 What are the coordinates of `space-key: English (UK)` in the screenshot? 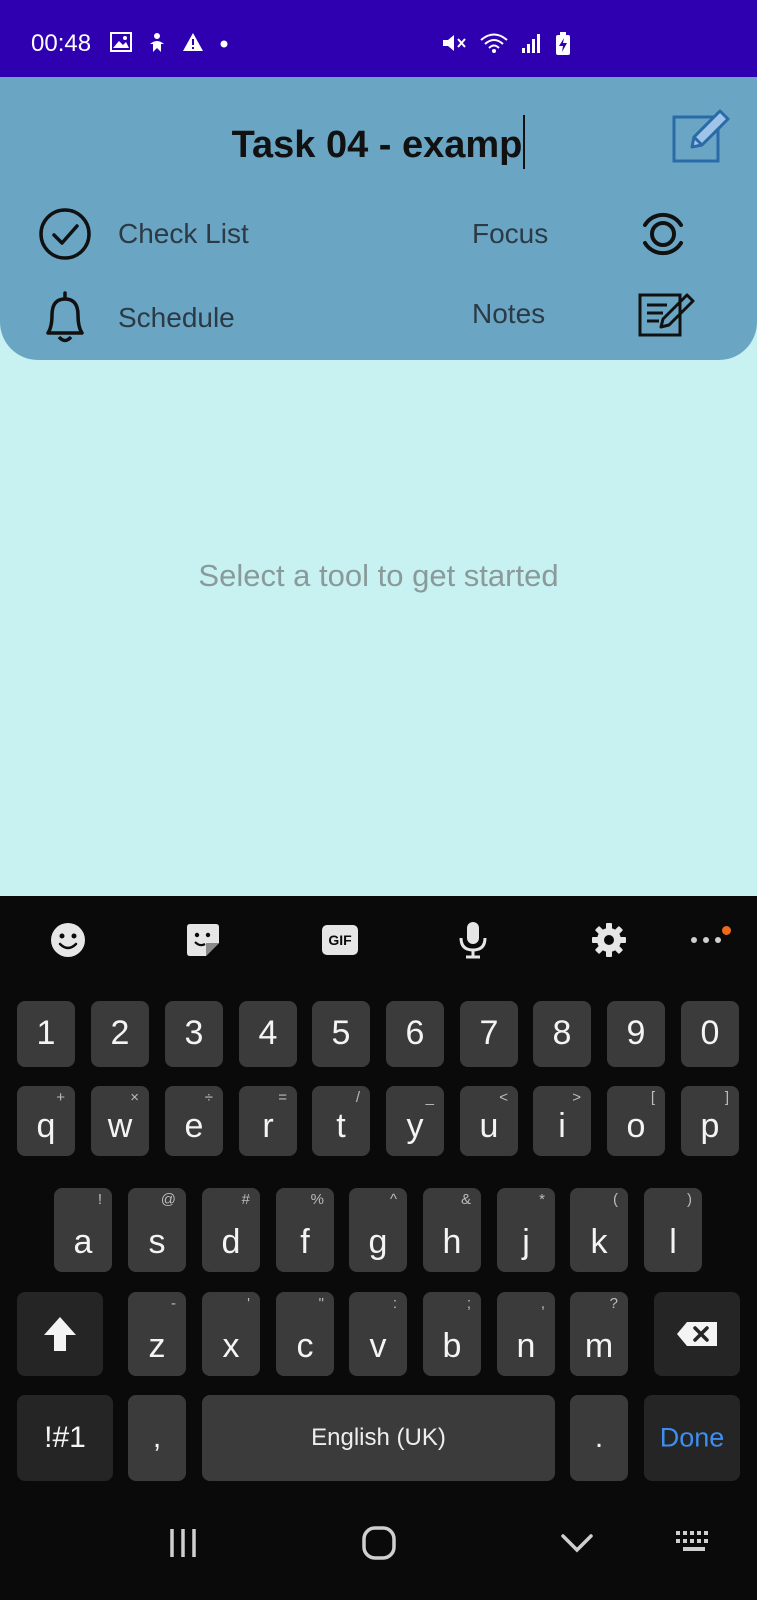 It's located at (378, 1438).